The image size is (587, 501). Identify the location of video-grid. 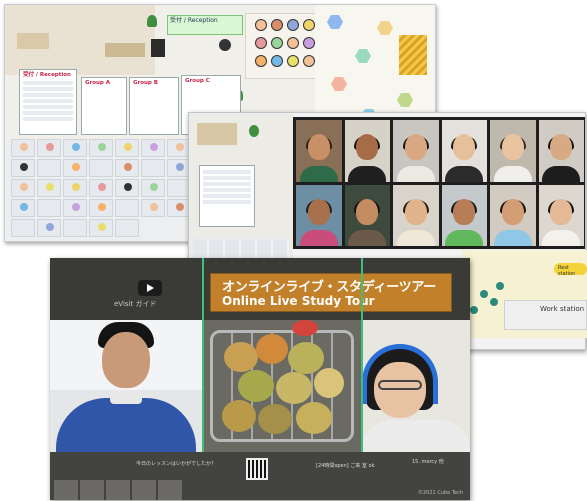
(439, 183).